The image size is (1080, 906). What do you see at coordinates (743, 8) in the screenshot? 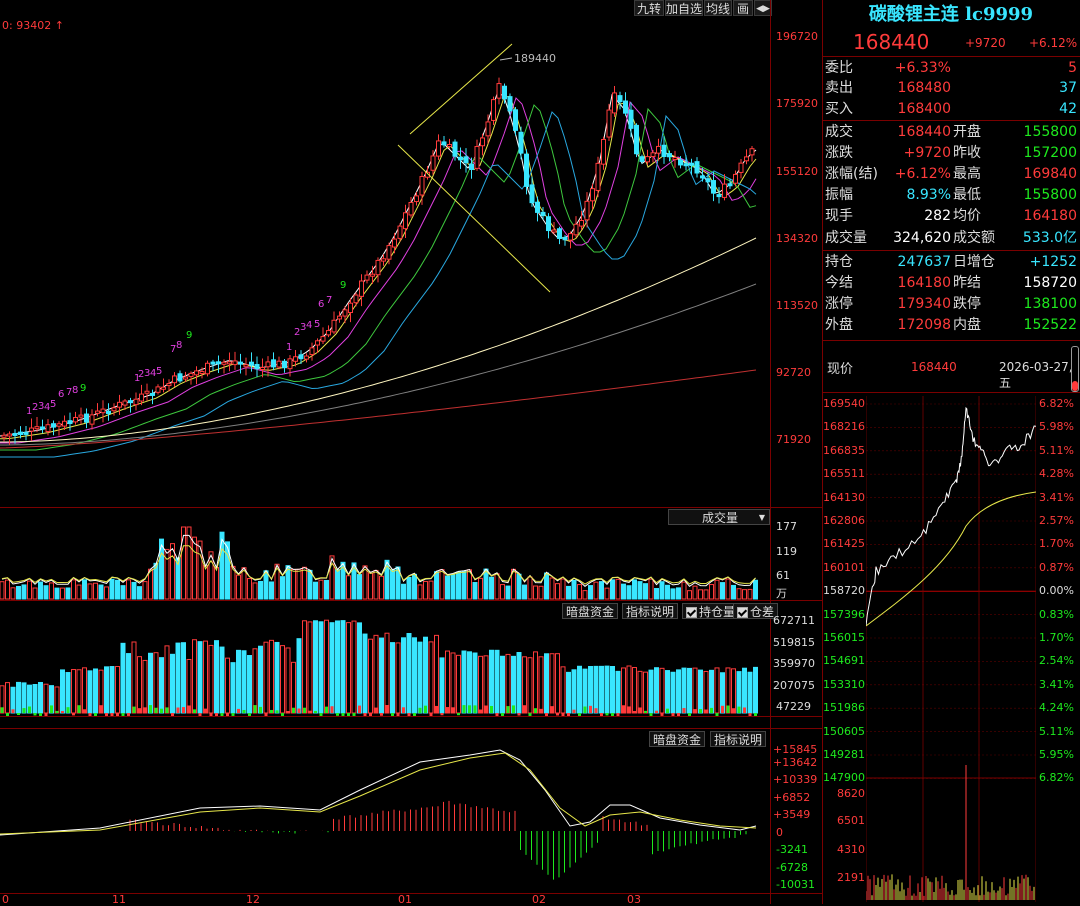
I see `draw-button: 画` at bounding box center [743, 8].